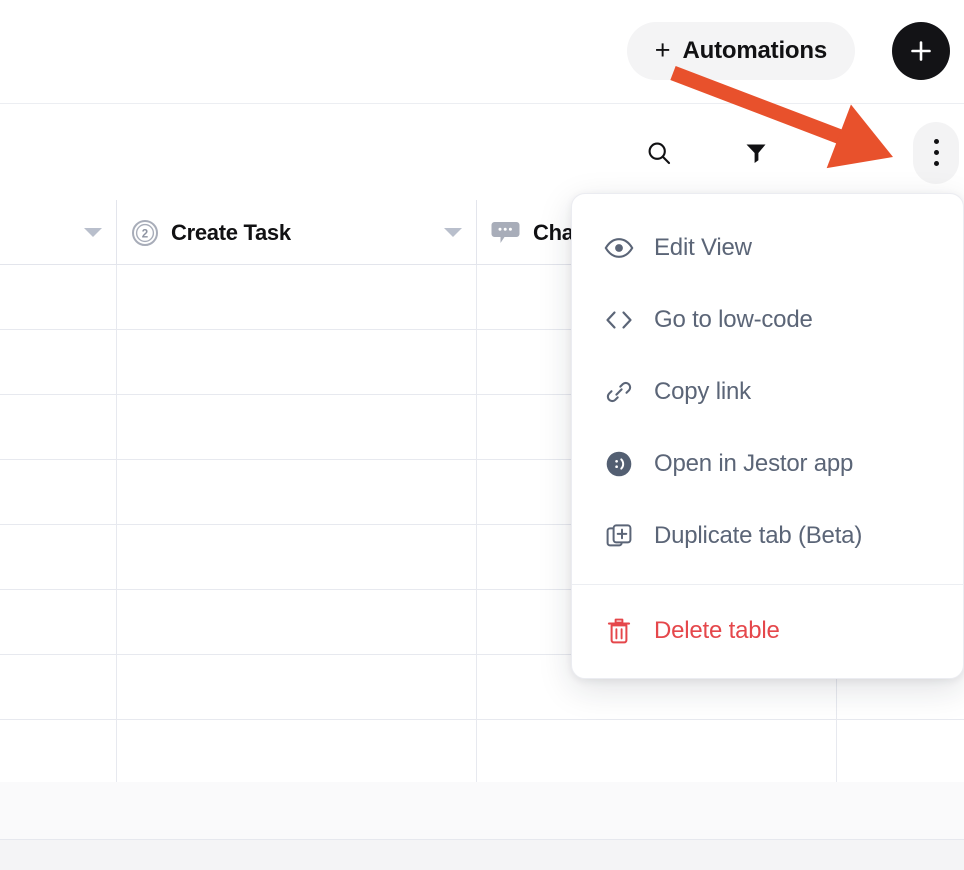  What do you see at coordinates (619, 536) in the screenshot?
I see `duplicate-icon` at bounding box center [619, 536].